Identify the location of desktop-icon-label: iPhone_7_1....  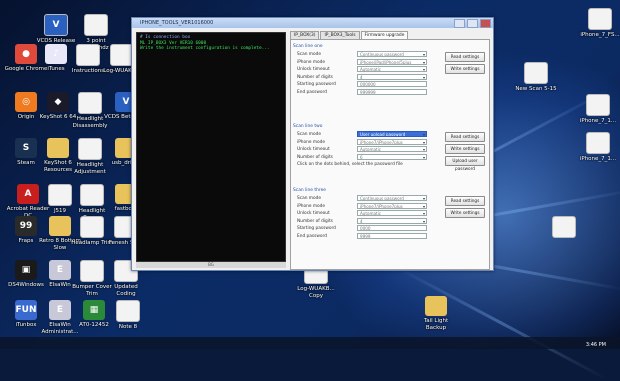
(598, 121).